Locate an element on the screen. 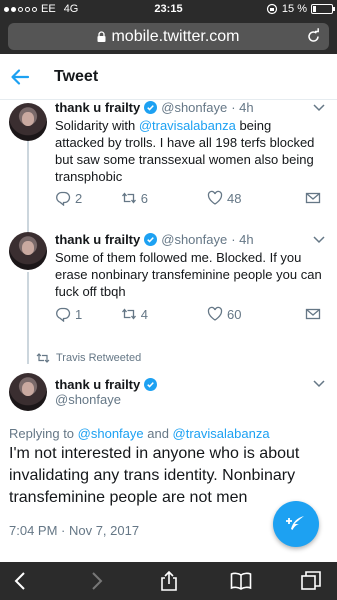 Image resolution: width=337 pixels, height=600 pixels. reply-count: 1 is located at coordinates (79, 314).